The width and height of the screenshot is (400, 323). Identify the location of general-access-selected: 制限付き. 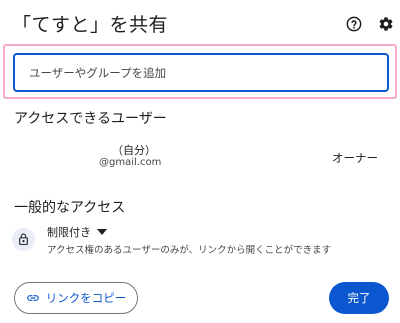
(69, 232).